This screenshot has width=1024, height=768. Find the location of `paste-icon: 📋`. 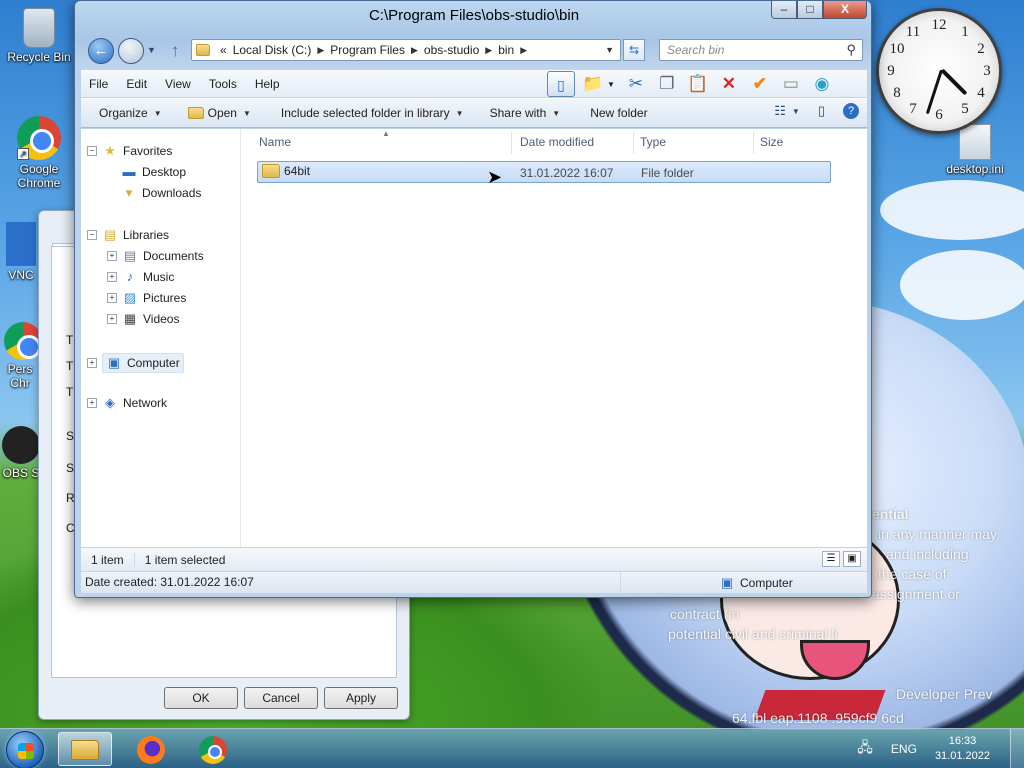

paste-icon: 📋 is located at coordinates (698, 84).